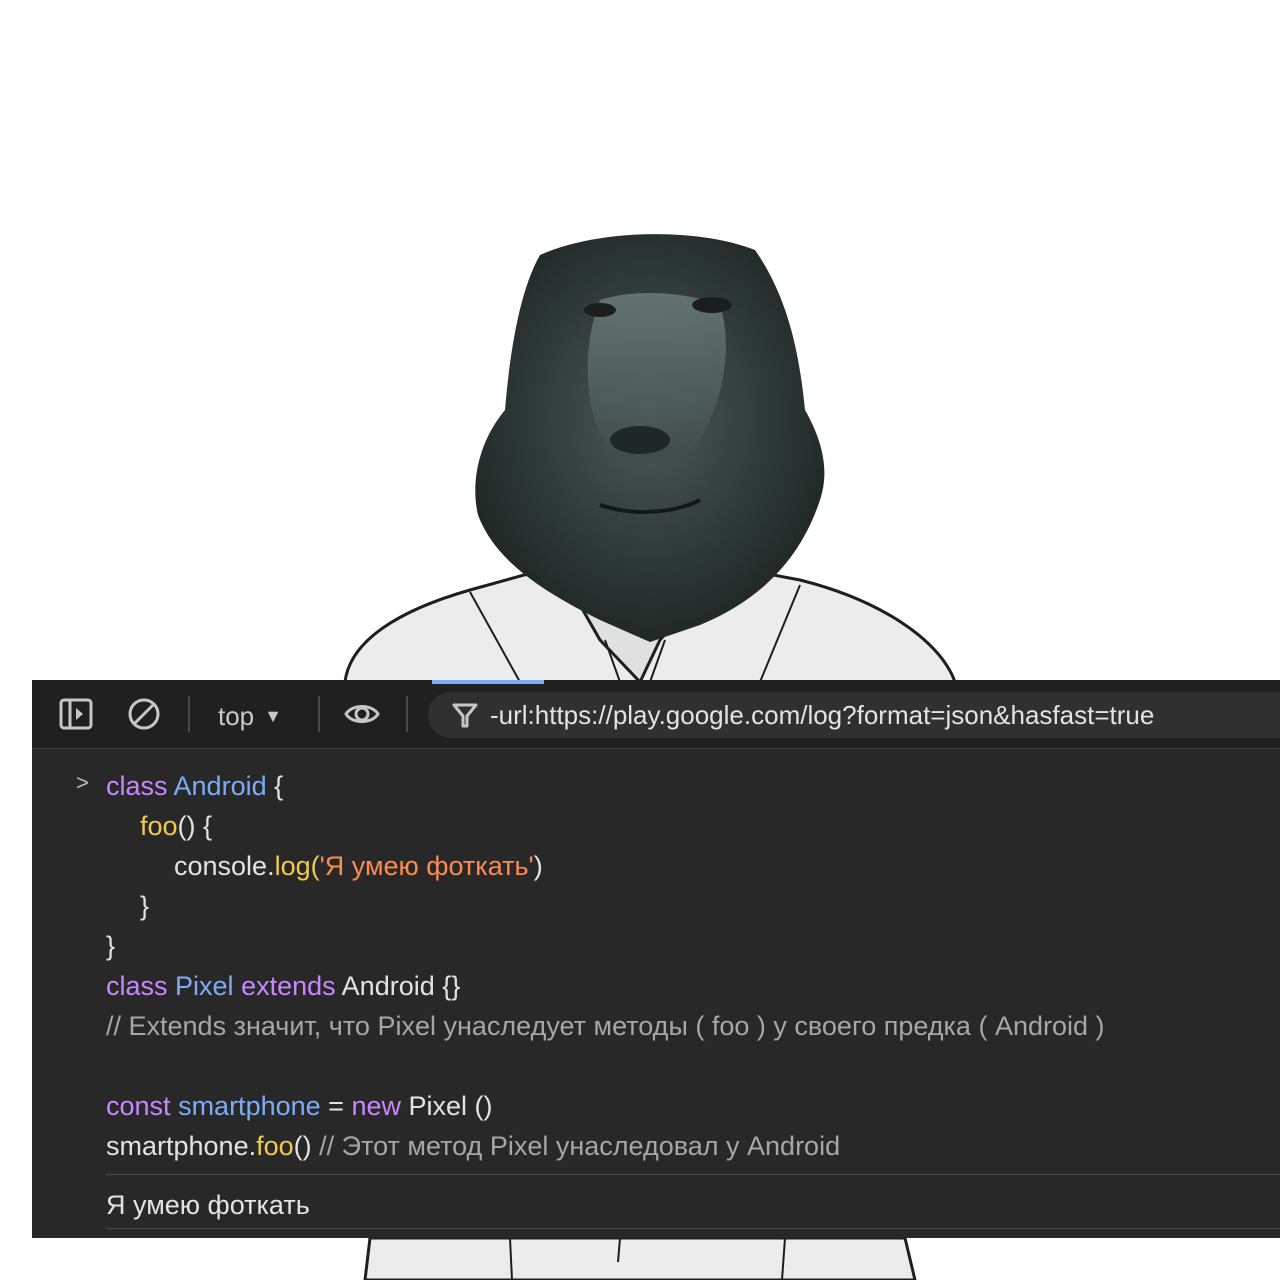 This screenshot has width=1280, height=1280. What do you see at coordinates (315, 866) in the screenshot?
I see `paren: (` at bounding box center [315, 866].